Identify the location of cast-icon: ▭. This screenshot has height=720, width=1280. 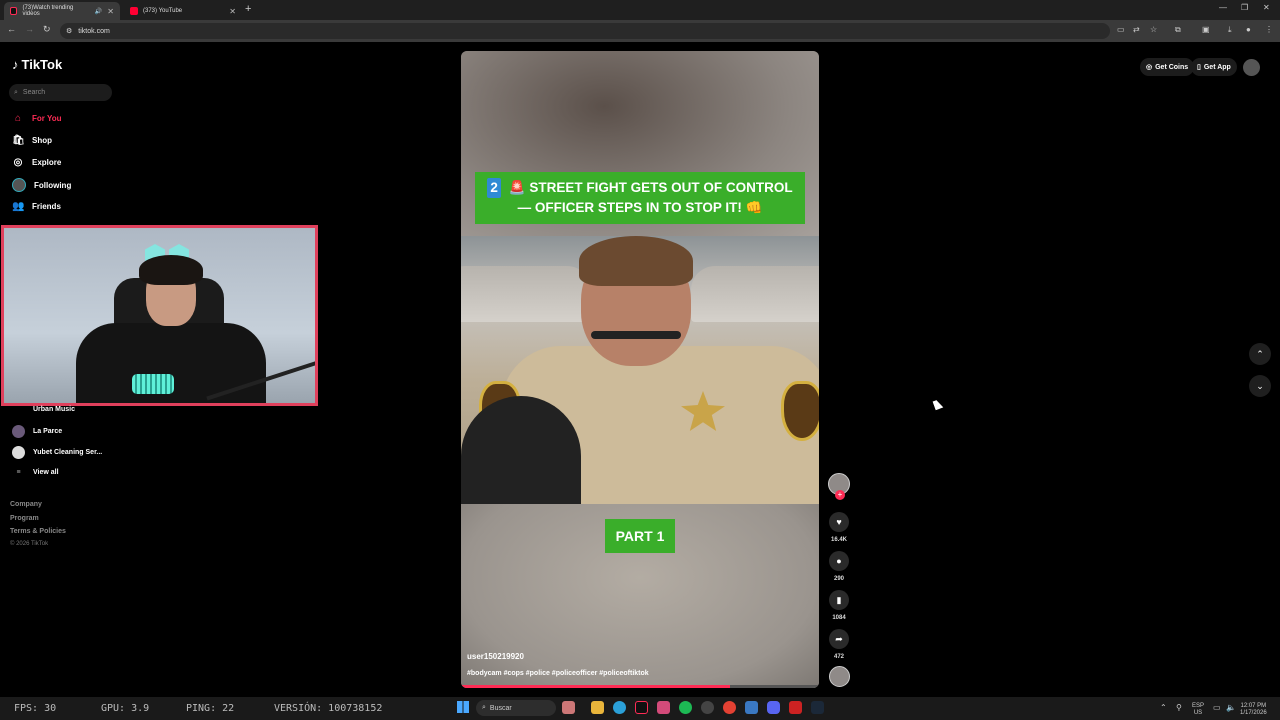
(1121, 29).